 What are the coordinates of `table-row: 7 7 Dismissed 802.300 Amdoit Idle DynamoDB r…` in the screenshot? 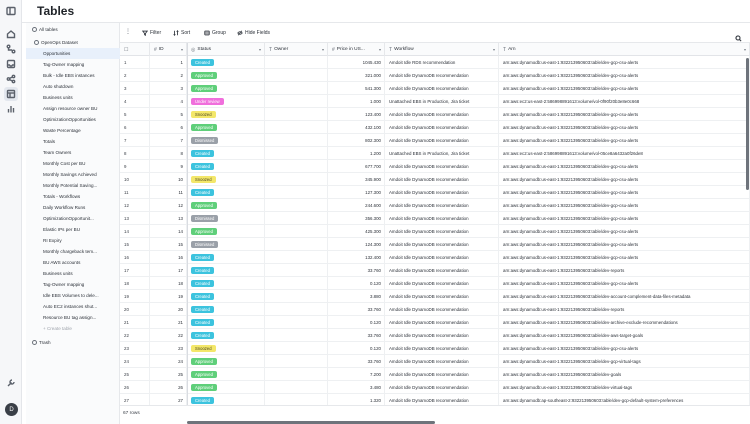 It's located at (435, 140).